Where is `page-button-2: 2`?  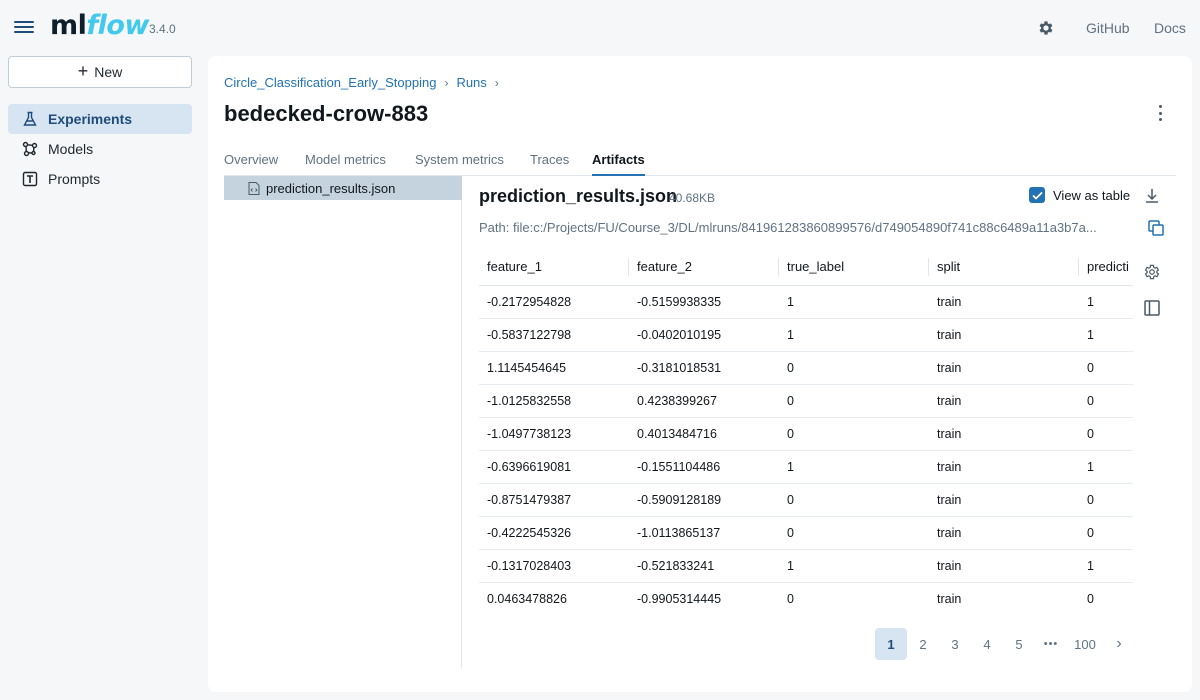 page-button-2: 2 is located at coordinates (923, 644).